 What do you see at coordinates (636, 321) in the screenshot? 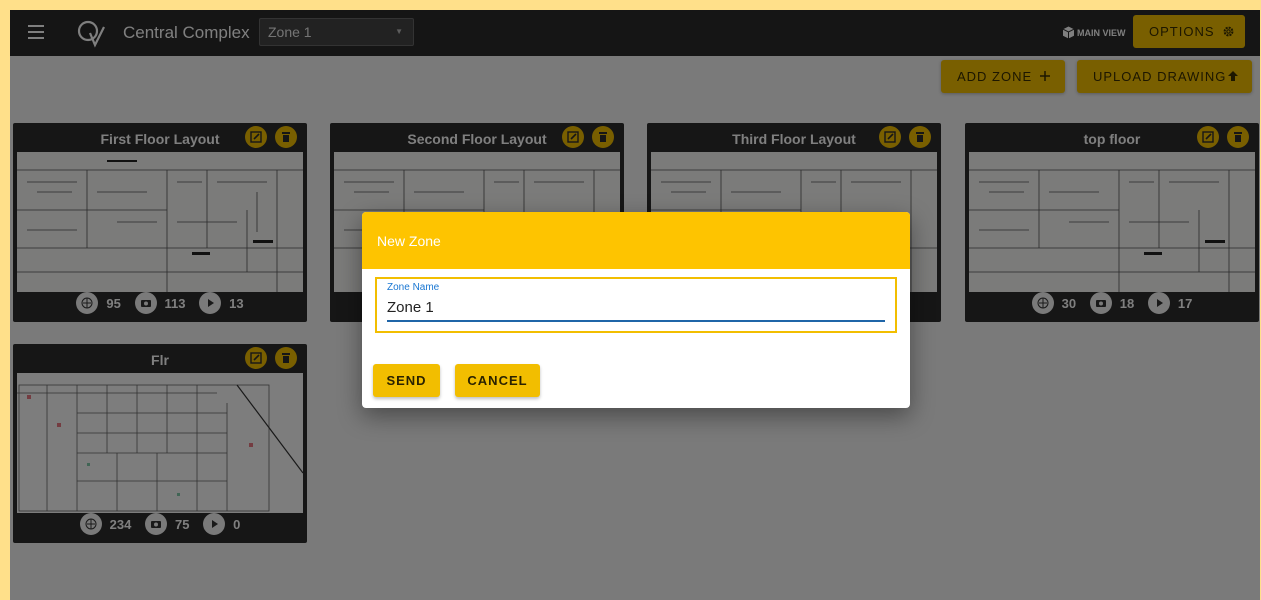
I see `input-underline` at bounding box center [636, 321].